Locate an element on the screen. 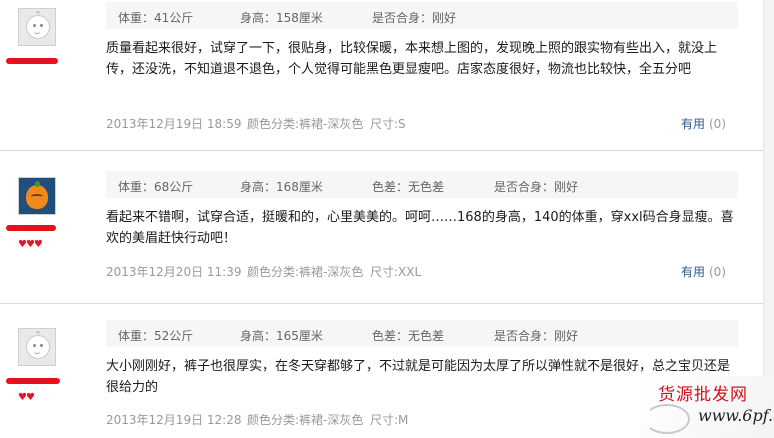 The height and width of the screenshot is (438, 774). height-info: 身高：165厘米 is located at coordinates (281, 336).